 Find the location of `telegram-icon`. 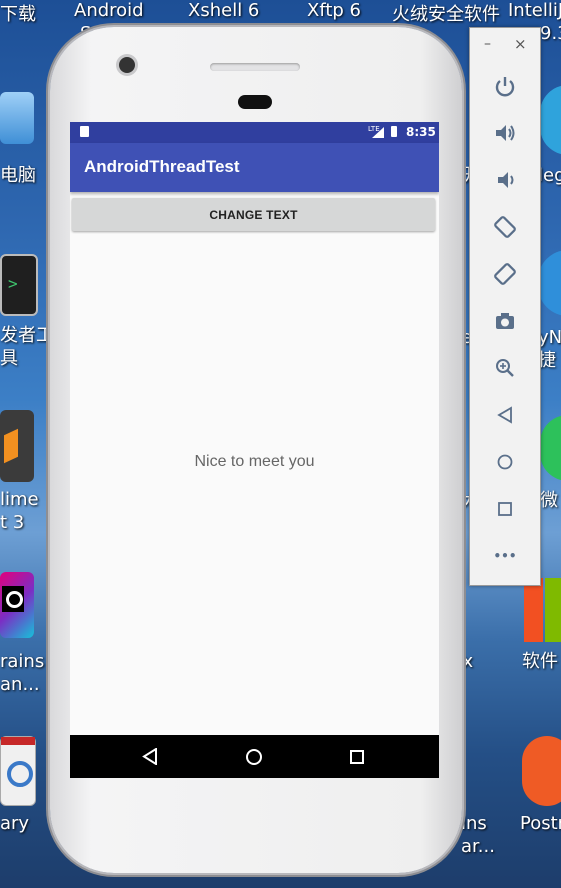

telegram-icon is located at coordinates (550, 120).